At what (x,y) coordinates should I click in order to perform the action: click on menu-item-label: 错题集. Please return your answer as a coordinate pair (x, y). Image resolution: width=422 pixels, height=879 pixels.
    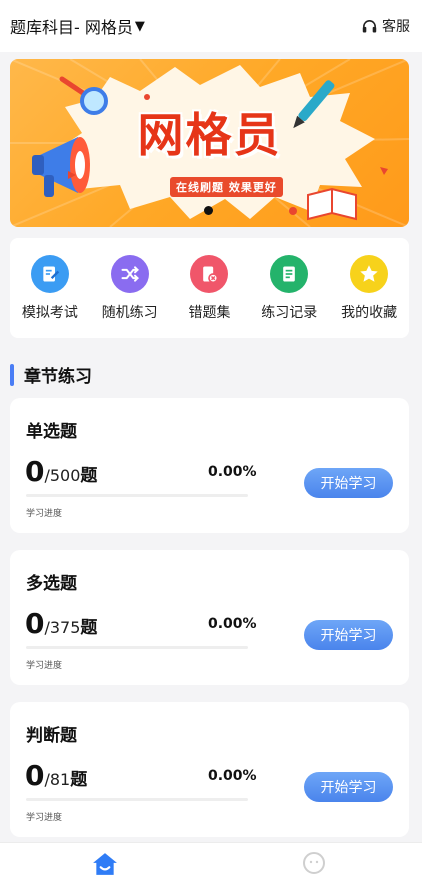
    Looking at the image, I should click on (209, 312).